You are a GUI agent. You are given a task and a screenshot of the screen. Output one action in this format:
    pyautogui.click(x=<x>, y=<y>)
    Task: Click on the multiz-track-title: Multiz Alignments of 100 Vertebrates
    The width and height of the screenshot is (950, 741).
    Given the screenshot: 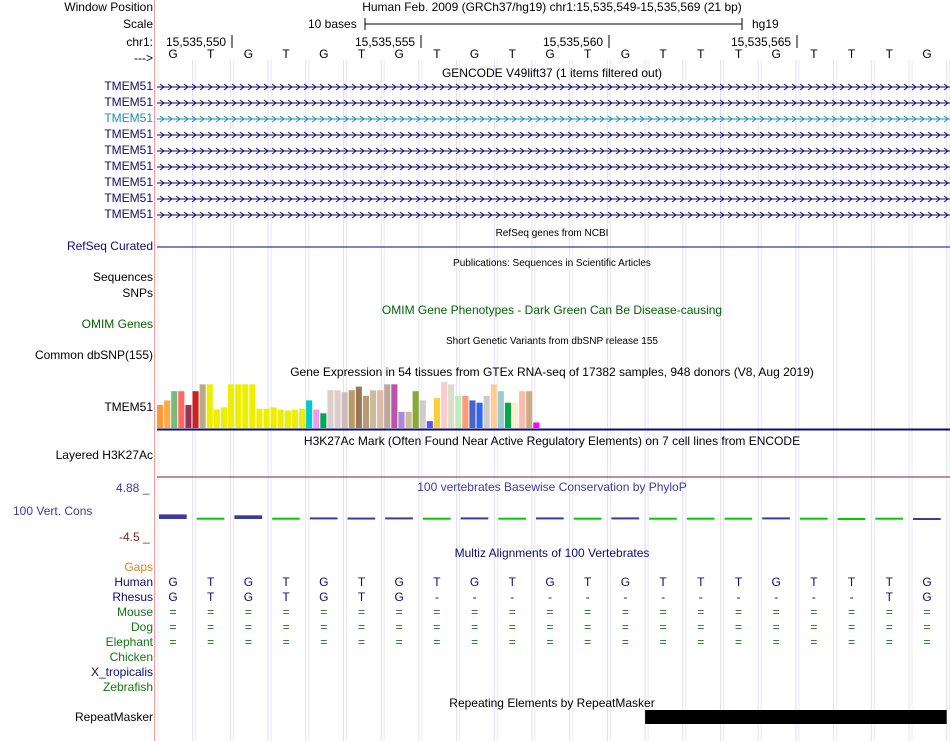 What is the action you would take?
    pyautogui.click(x=552, y=553)
    